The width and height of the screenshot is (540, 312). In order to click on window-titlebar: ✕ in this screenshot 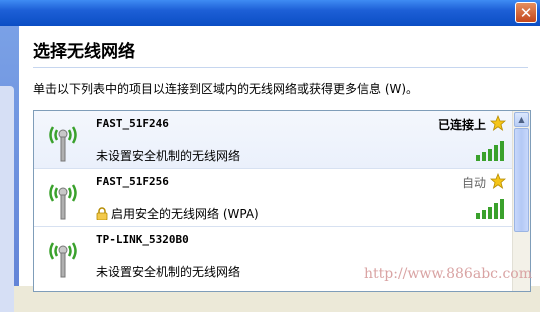, I will do `click(270, 13)`.